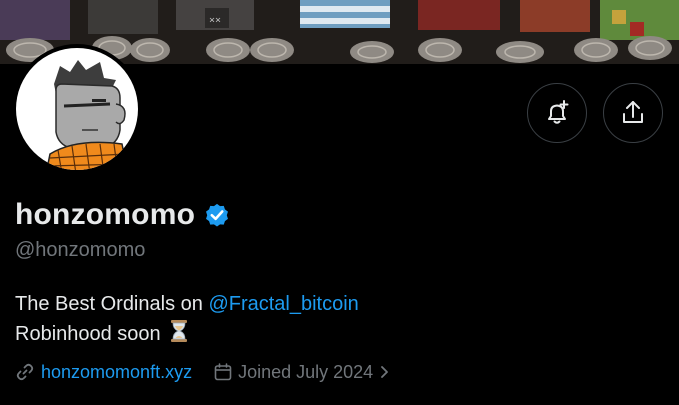 This screenshot has height=405, width=679. What do you see at coordinates (179, 331) in the screenshot?
I see `hourglass-icon` at bounding box center [179, 331].